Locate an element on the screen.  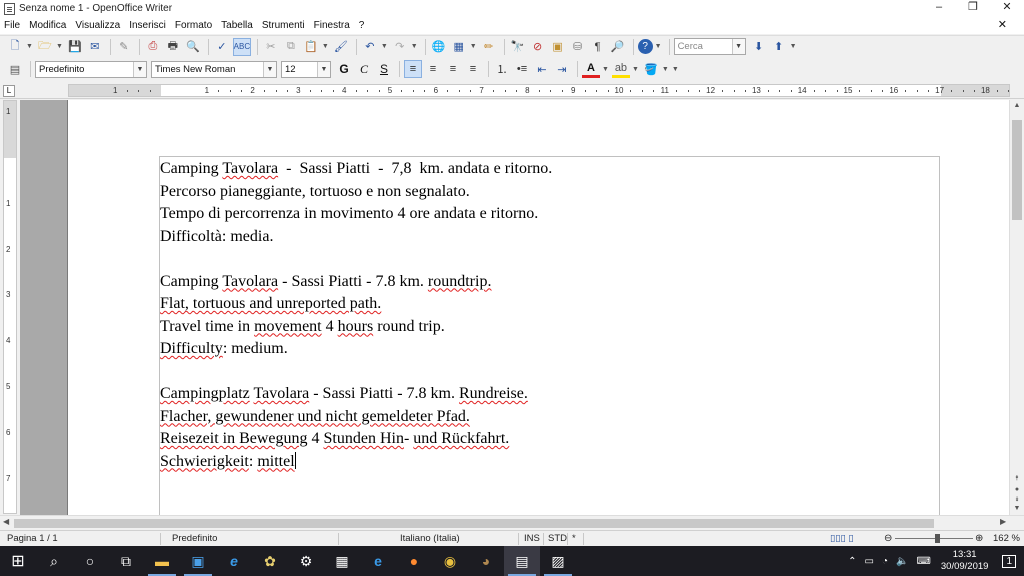
paste-icon: 📋 is located at coordinates (311, 47).